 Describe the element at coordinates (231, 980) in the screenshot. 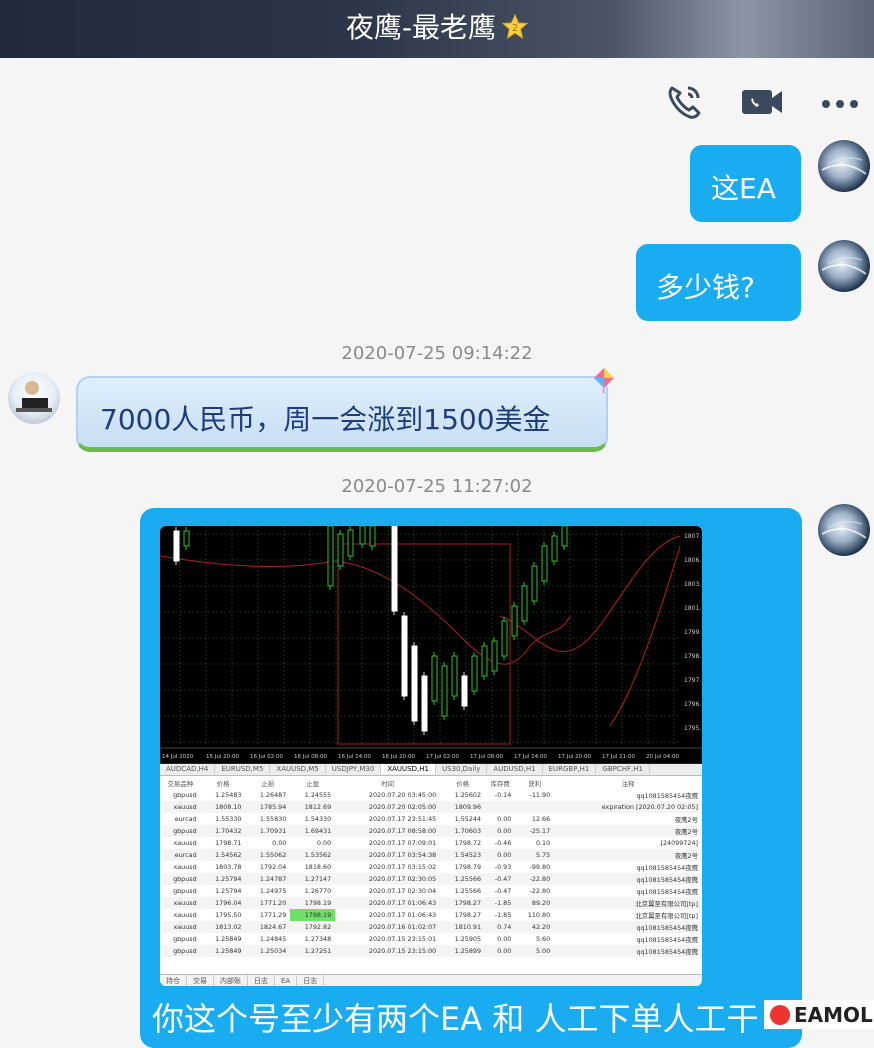

I see `terminal-tab: 内部账` at that location.